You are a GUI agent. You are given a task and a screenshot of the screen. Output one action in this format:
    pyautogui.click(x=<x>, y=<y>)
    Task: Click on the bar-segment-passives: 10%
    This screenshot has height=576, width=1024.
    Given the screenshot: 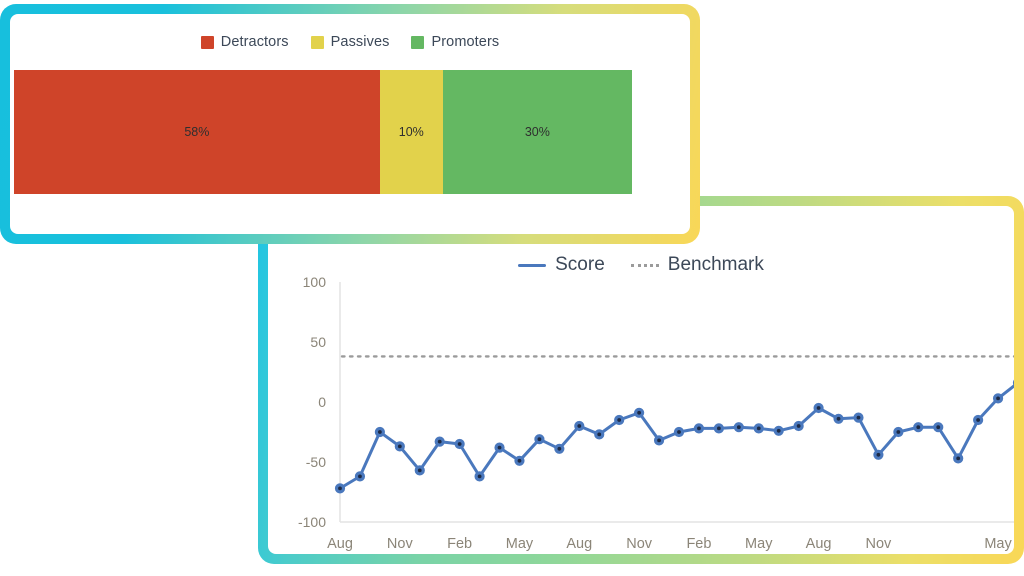 What is the action you would take?
    pyautogui.click(x=411, y=132)
    